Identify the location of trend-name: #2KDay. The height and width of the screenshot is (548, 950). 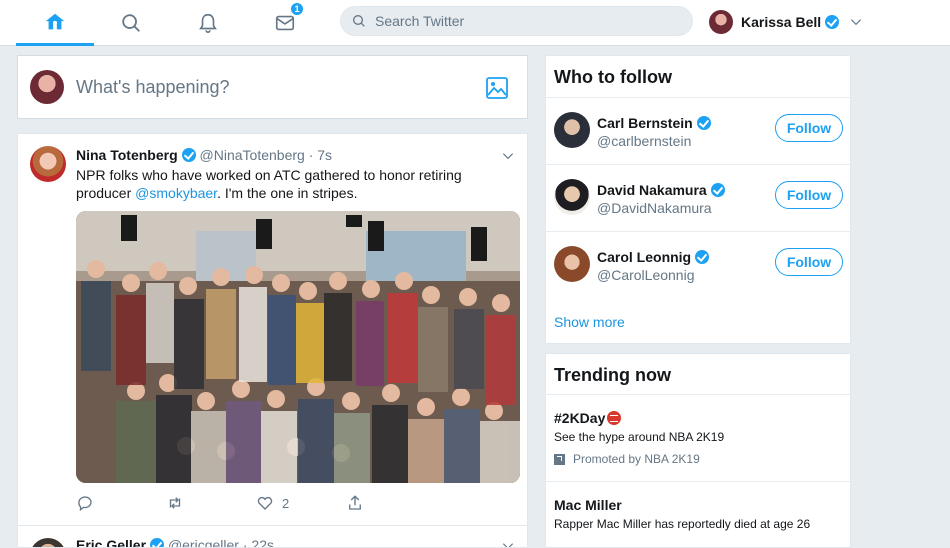
(588, 418).